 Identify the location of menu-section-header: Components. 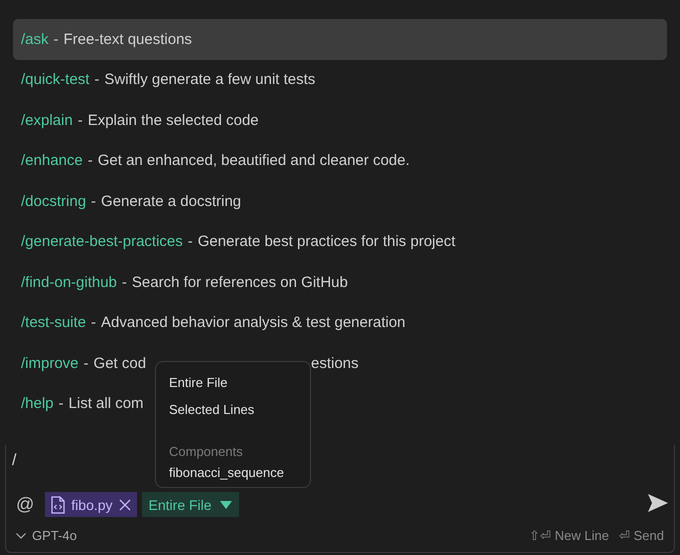
(206, 451).